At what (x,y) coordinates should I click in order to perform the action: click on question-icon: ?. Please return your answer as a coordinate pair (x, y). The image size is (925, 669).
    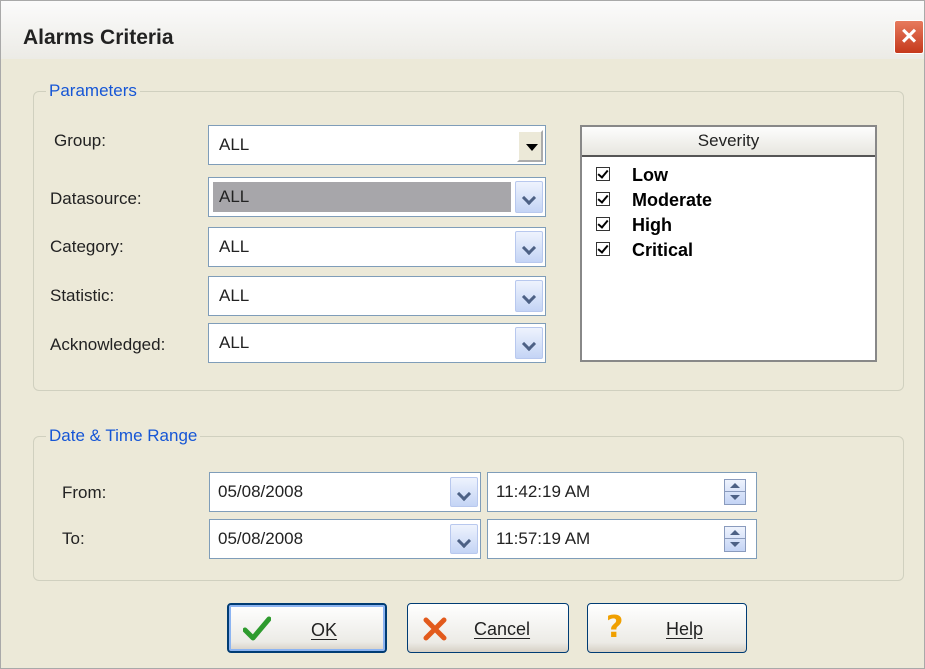
    Looking at the image, I should click on (615, 627).